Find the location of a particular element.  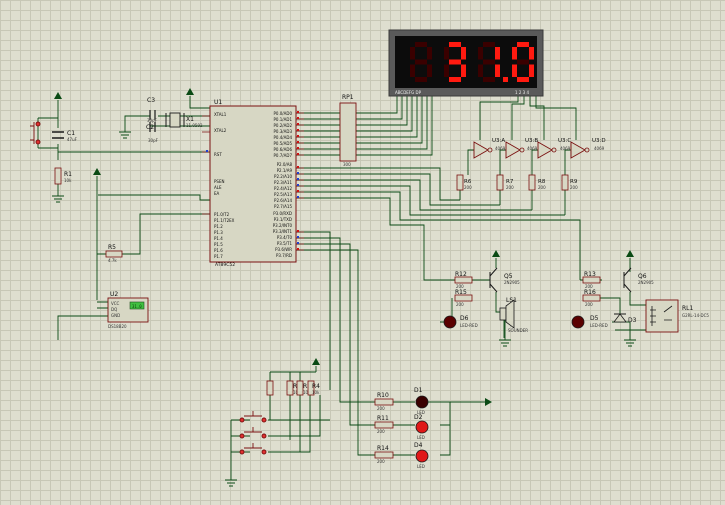

r7-value: 200 is located at coordinates (510, 187).